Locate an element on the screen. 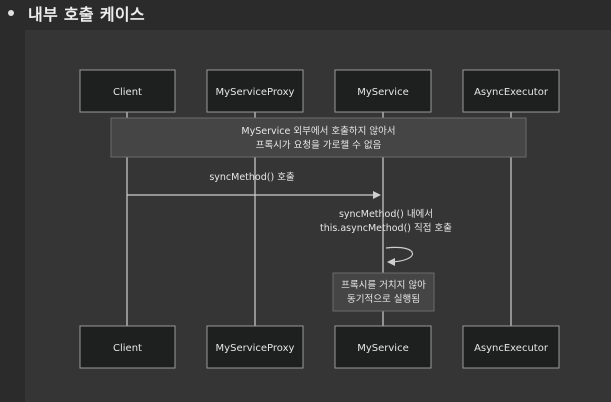 The height and width of the screenshot is (402, 611). participant-box-asyncexecutor-top: AsyncExecutor is located at coordinates (511, 91).